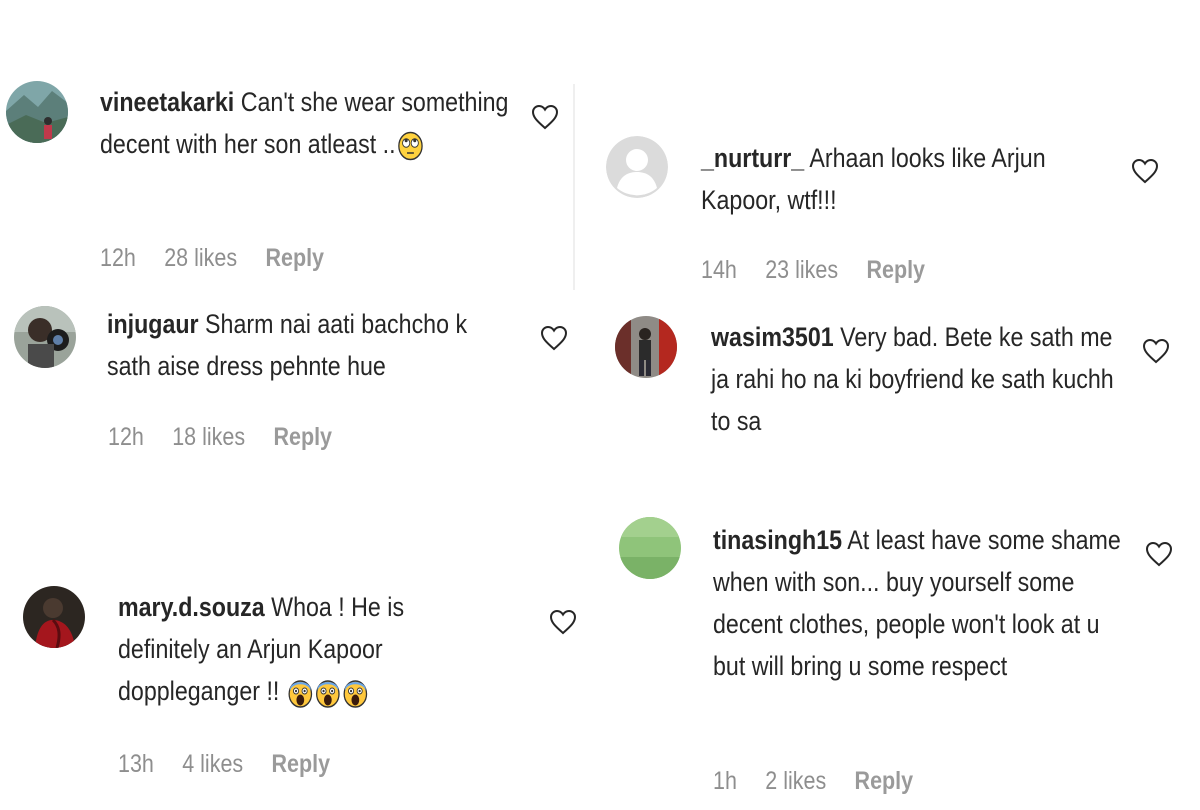 This screenshot has width=1200, height=810. Describe the element at coordinates (136, 764) in the screenshot. I see `timestamp: 13h` at that location.